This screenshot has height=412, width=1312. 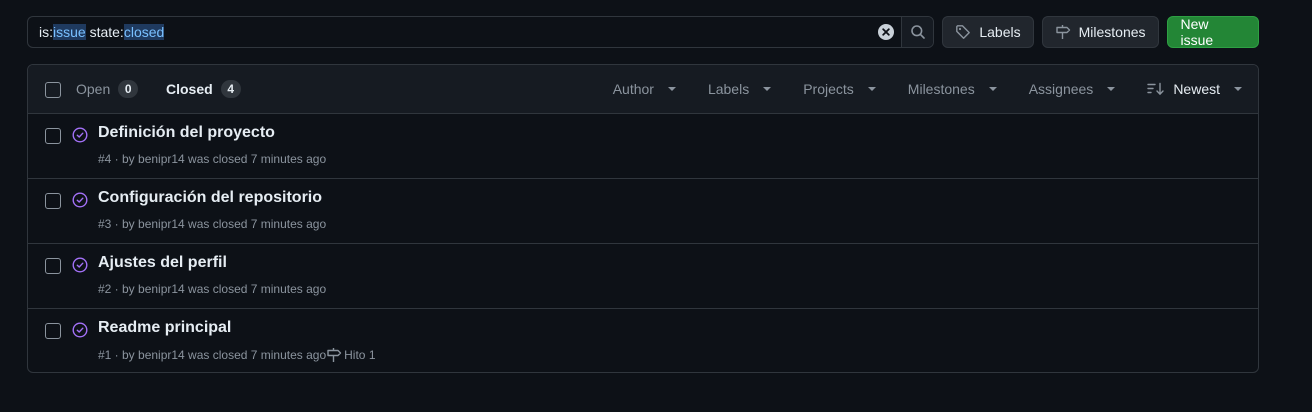 What do you see at coordinates (106, 32) in the screenshot?
I see `search-qualifier-key: state:` at bounding box center [106, 32].